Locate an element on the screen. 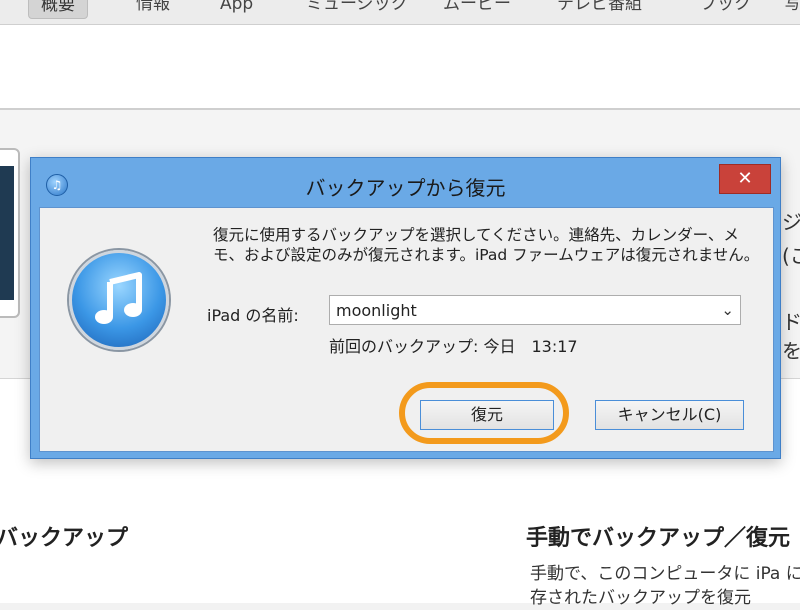 This screenshot has width=800, height=610. chevron-down-icon: ⌄ is located at coordinates (727, 310).